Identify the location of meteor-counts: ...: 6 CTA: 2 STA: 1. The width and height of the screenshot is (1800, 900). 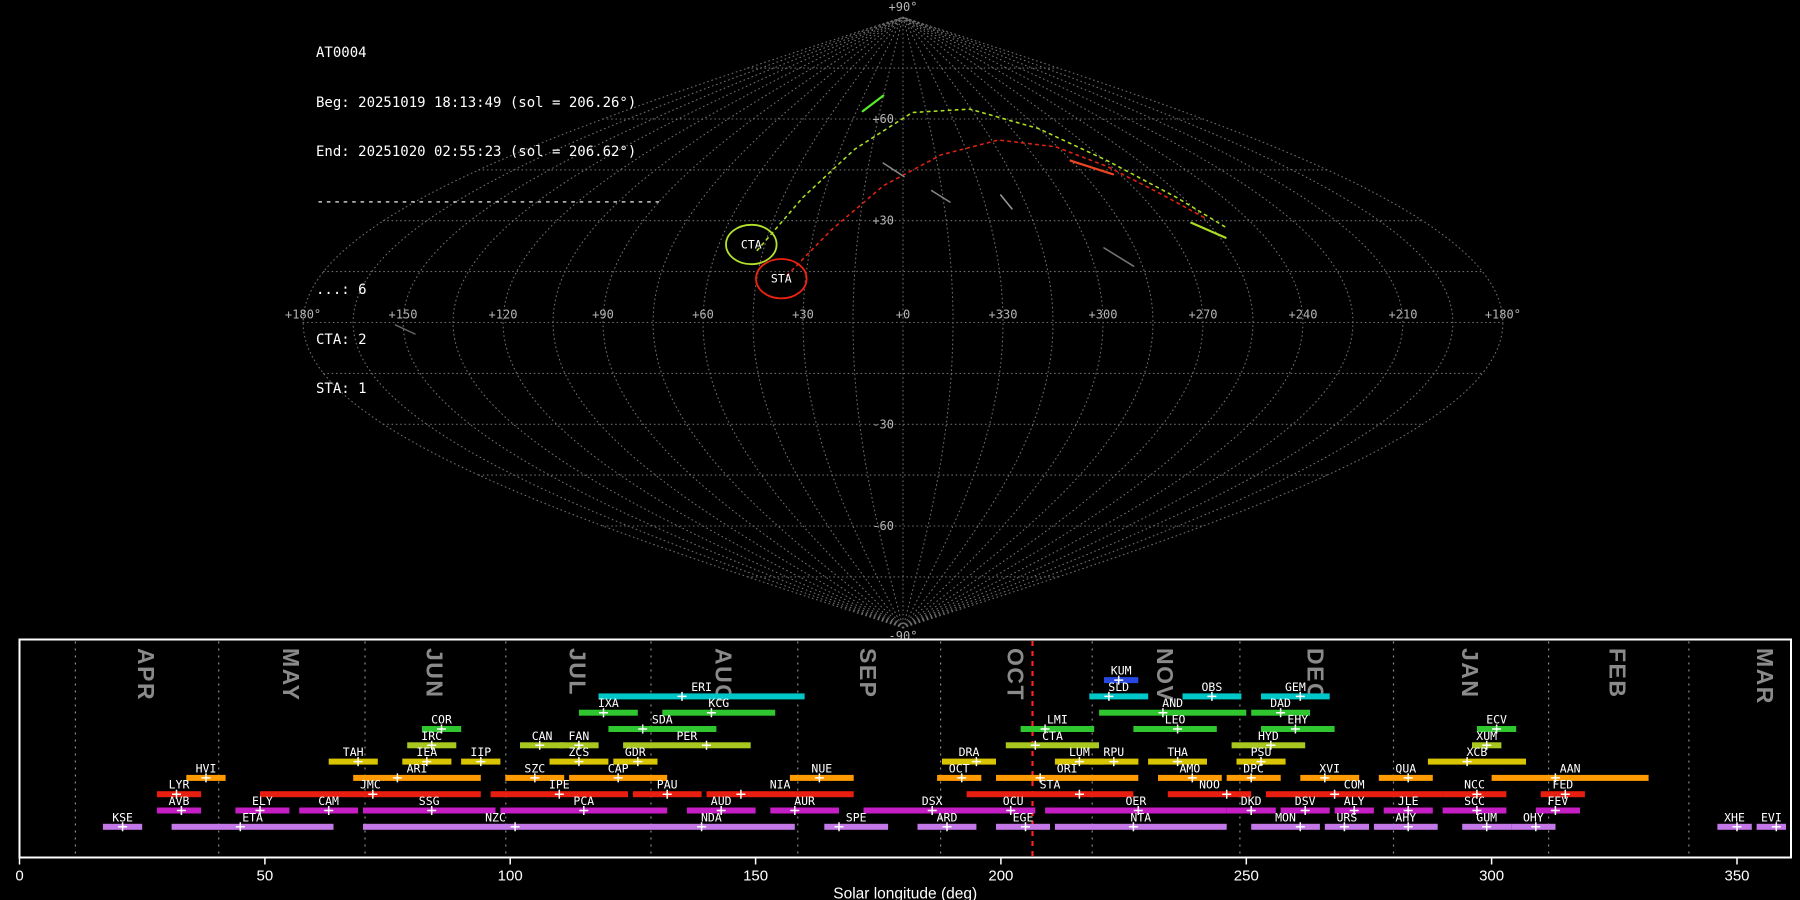
(489, 340).